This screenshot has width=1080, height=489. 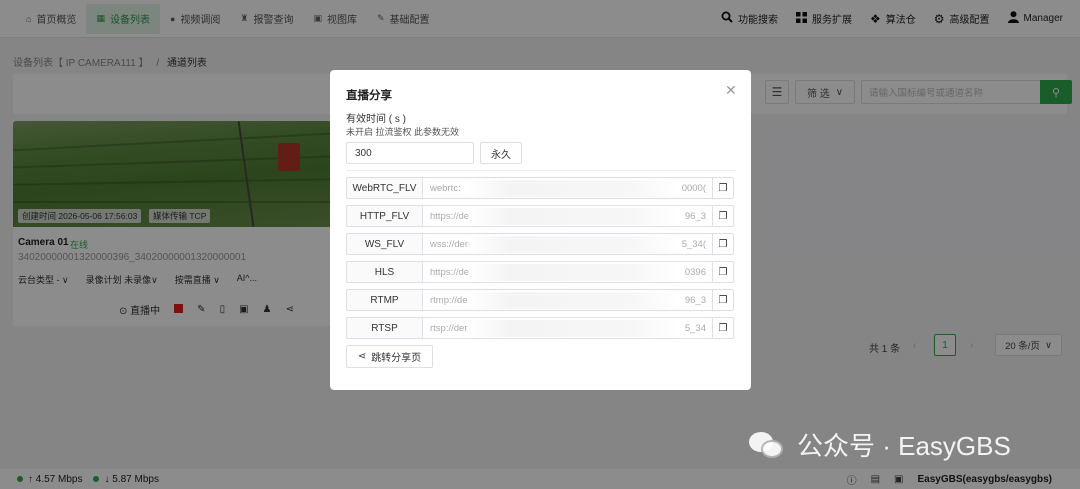 What do you see at coordinates (449, 300) in the screenshot?
I see `url-prefix: rtmp://de` at bounding box center [449, 300].